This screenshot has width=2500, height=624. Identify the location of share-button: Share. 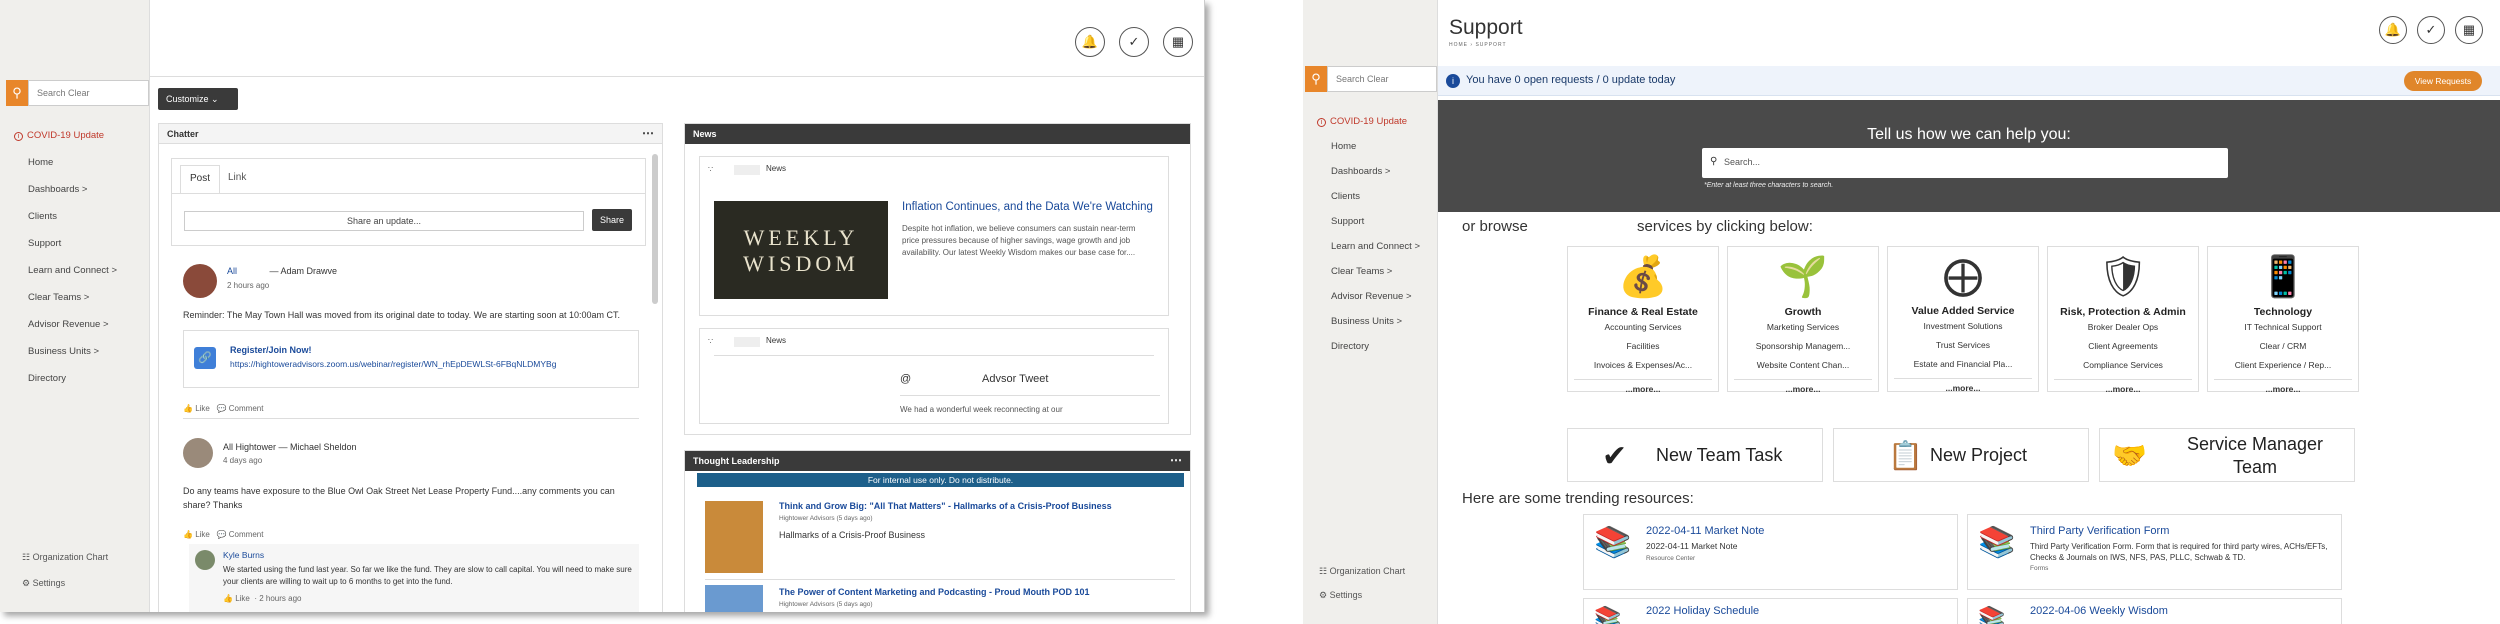
(612, 220).